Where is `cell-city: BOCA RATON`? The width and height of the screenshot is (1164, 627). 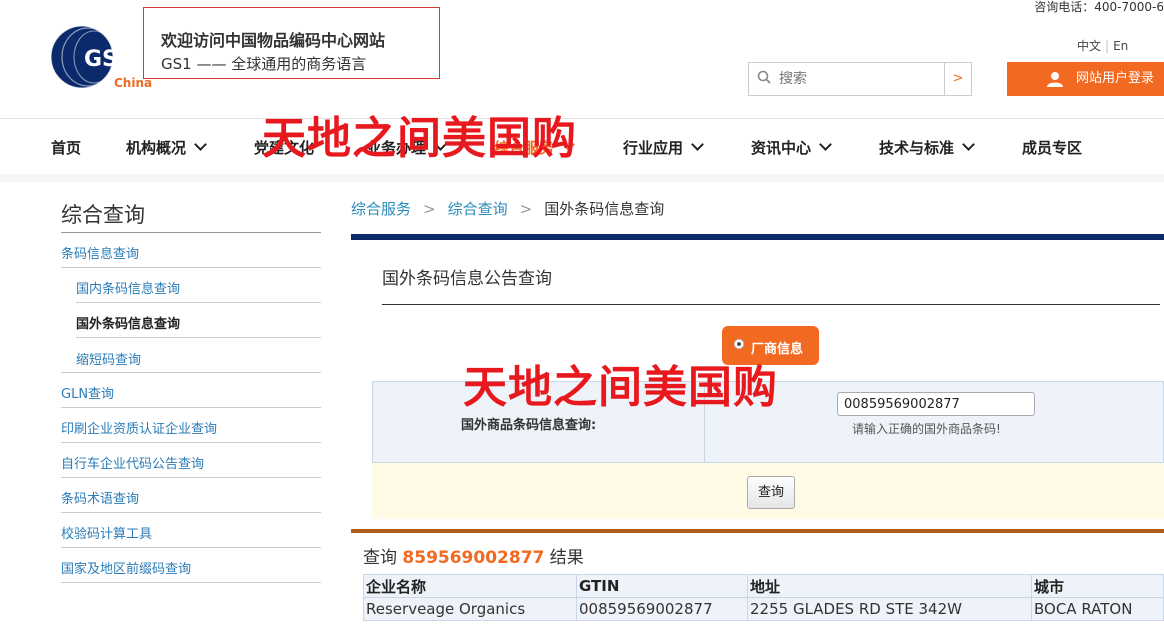
cell-city: BOCA RATON is located at coordinates (1097, 609).